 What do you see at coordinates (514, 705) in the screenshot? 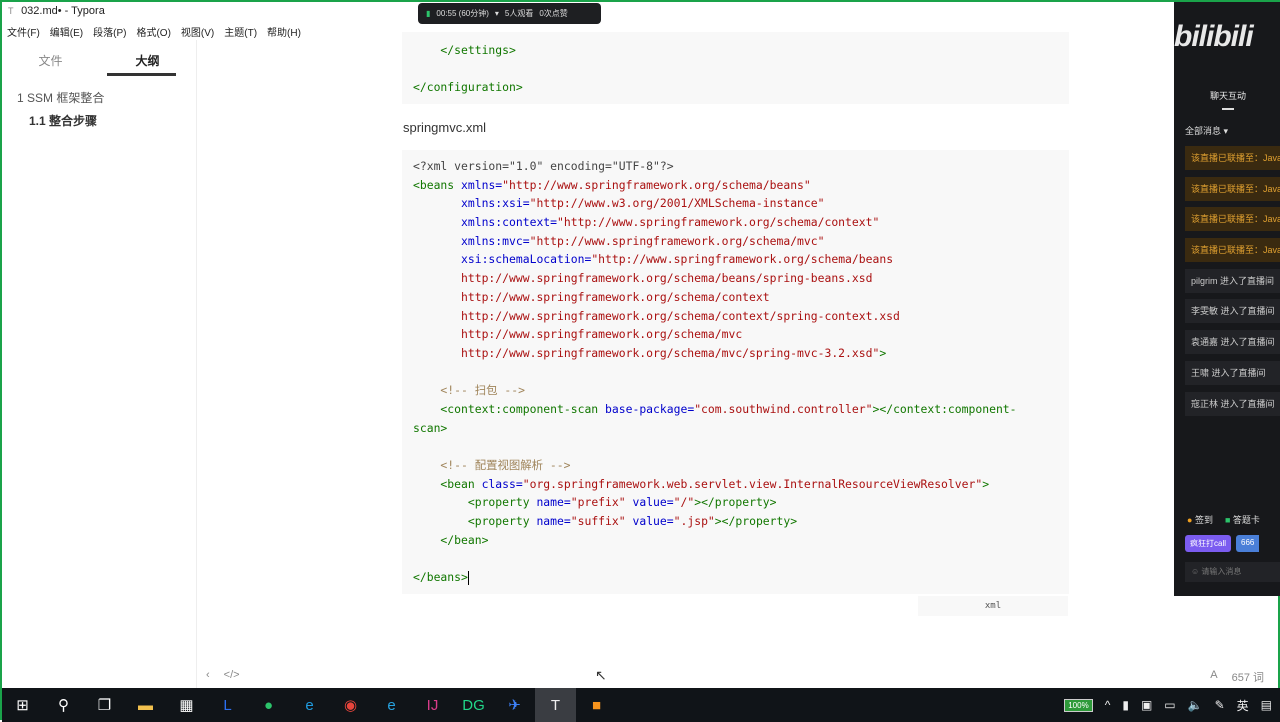
I see `feishu-icon: ✈` at bounding box center [514, 705].